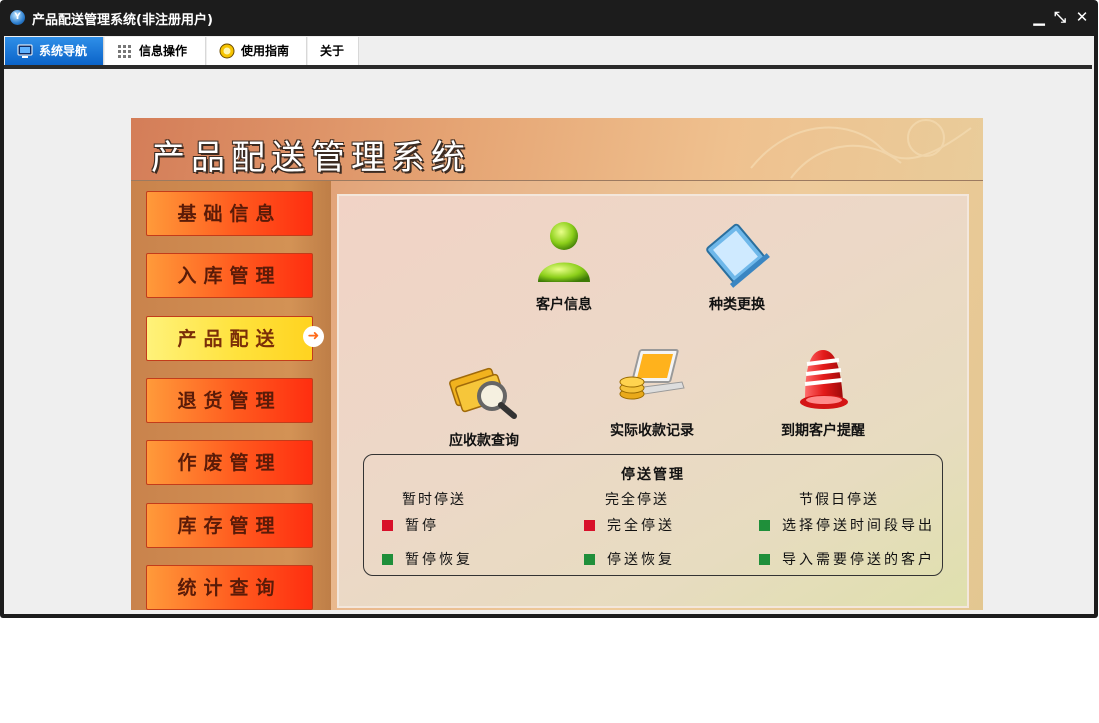 The image size is (1099, 723). What do you see at coordinates (653, 475) in the screenshot?
I see `stop-delivery-title: 停送管理` at bounding box center [653, 475].